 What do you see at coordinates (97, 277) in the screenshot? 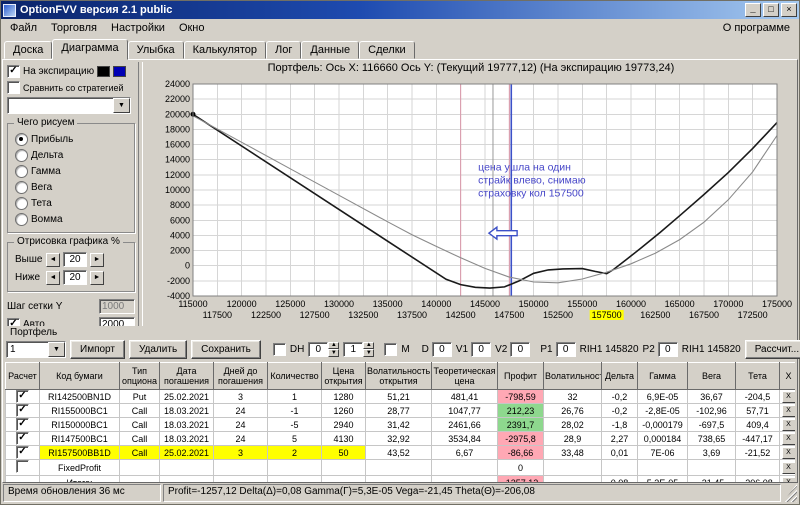
I see `below-increment-button` at bounding box center [97, 277].